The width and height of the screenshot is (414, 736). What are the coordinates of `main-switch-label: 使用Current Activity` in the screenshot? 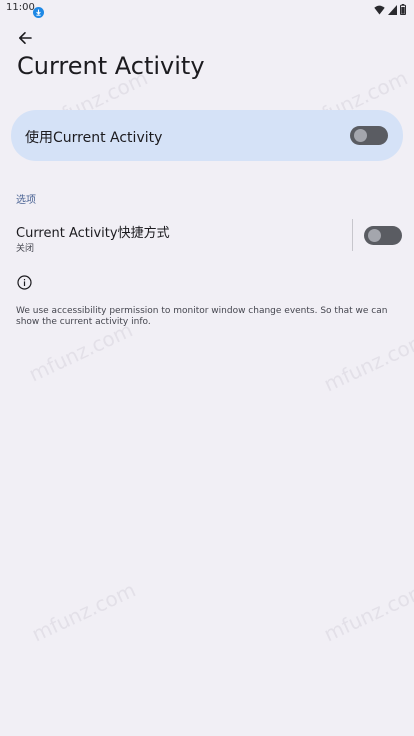 It's located at (94, 138).